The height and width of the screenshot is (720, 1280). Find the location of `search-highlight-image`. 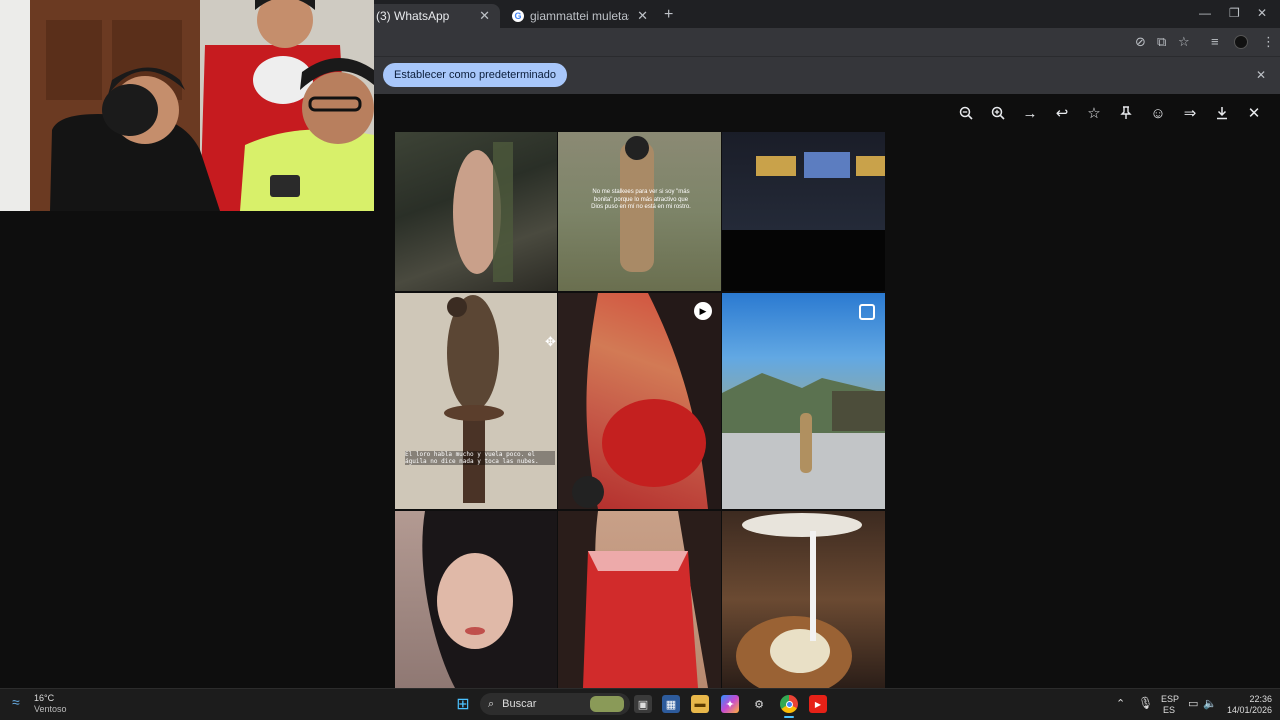

search-highlight-image is located at coordinates (607, 704).